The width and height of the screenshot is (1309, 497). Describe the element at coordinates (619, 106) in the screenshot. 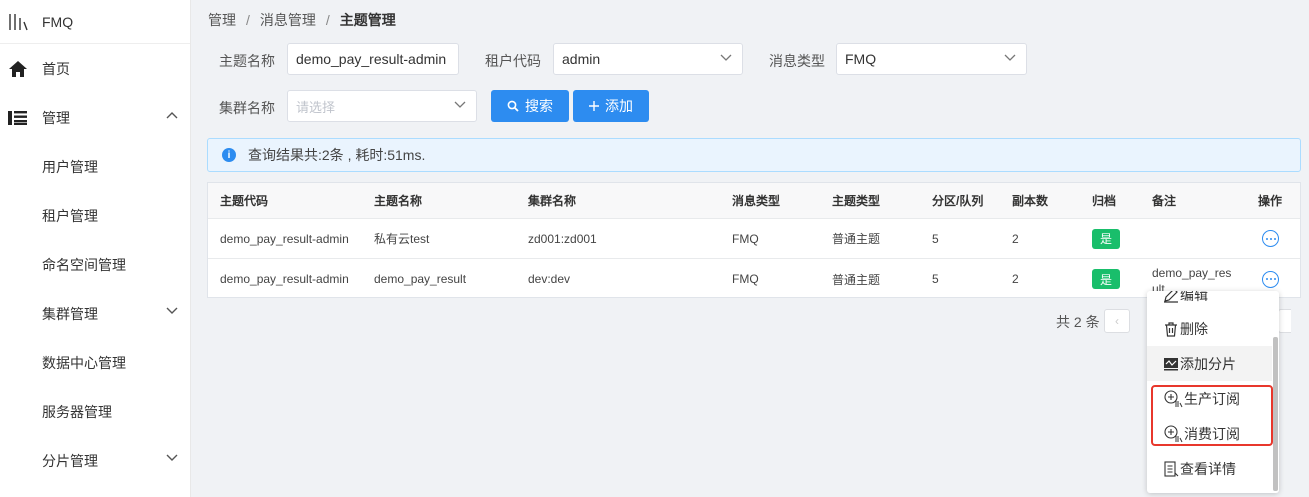

I see `add-button-label: 添加` at that location.